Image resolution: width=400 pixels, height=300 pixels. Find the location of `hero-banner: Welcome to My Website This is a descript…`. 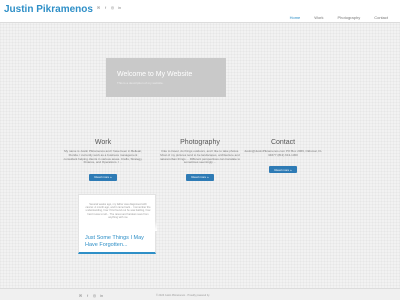

hero-banner: Welcome to My Website This is a descript… is located at coordinates (166, 77).